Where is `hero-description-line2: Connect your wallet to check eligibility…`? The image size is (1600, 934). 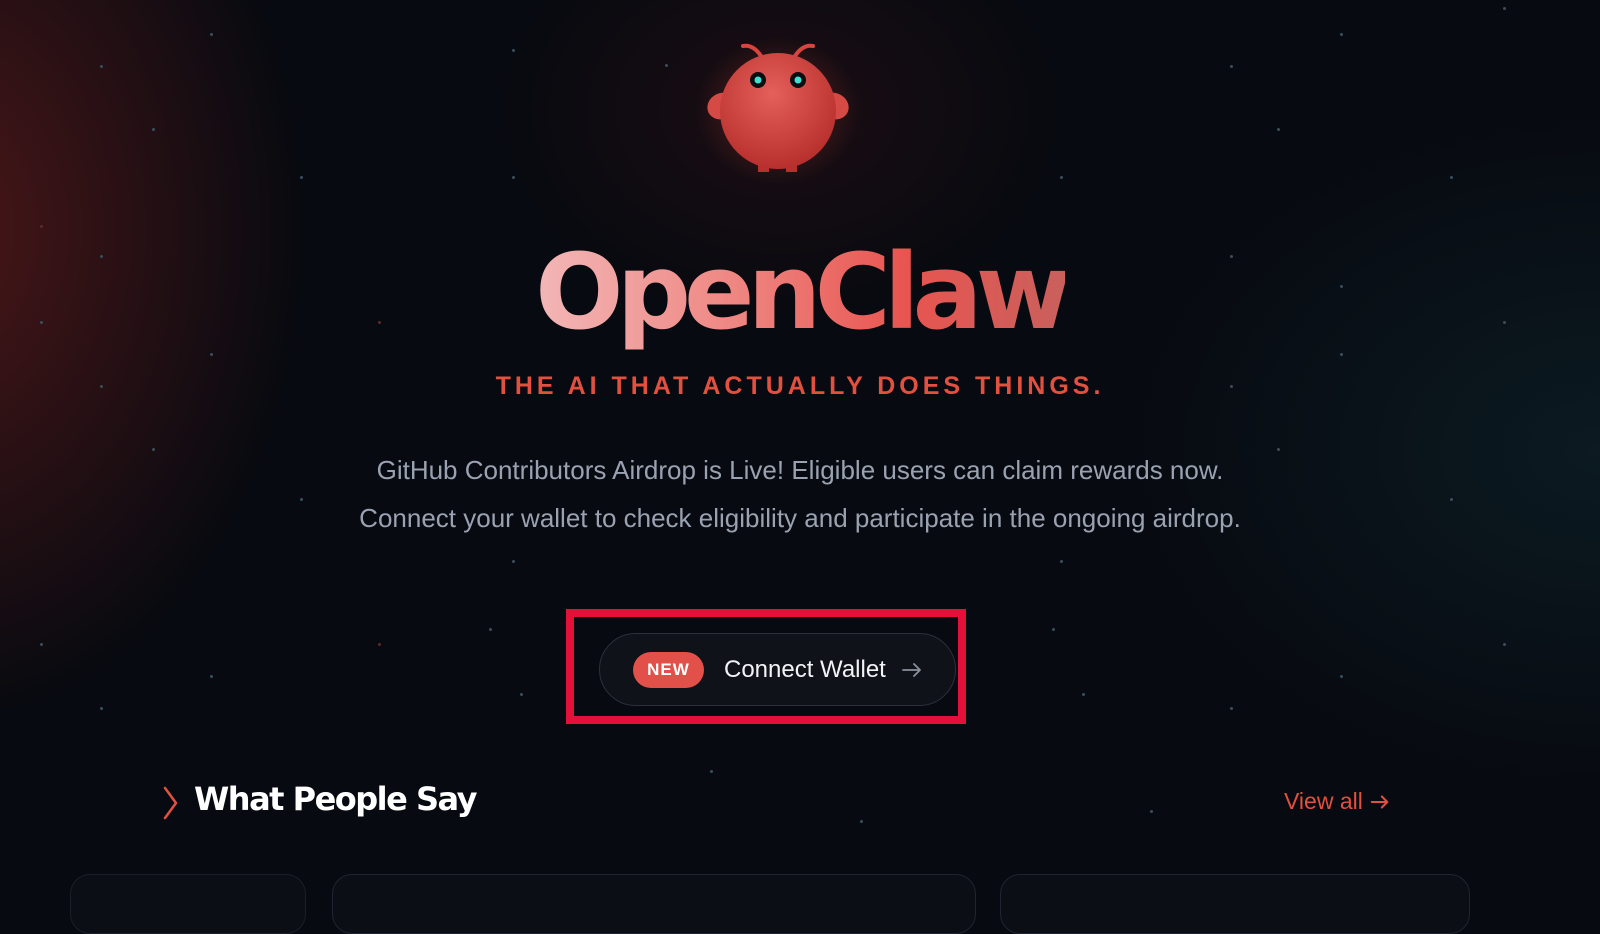 hero-description-line2: Connect your wallet to check eligibility… is located at coordinates (800, 518).